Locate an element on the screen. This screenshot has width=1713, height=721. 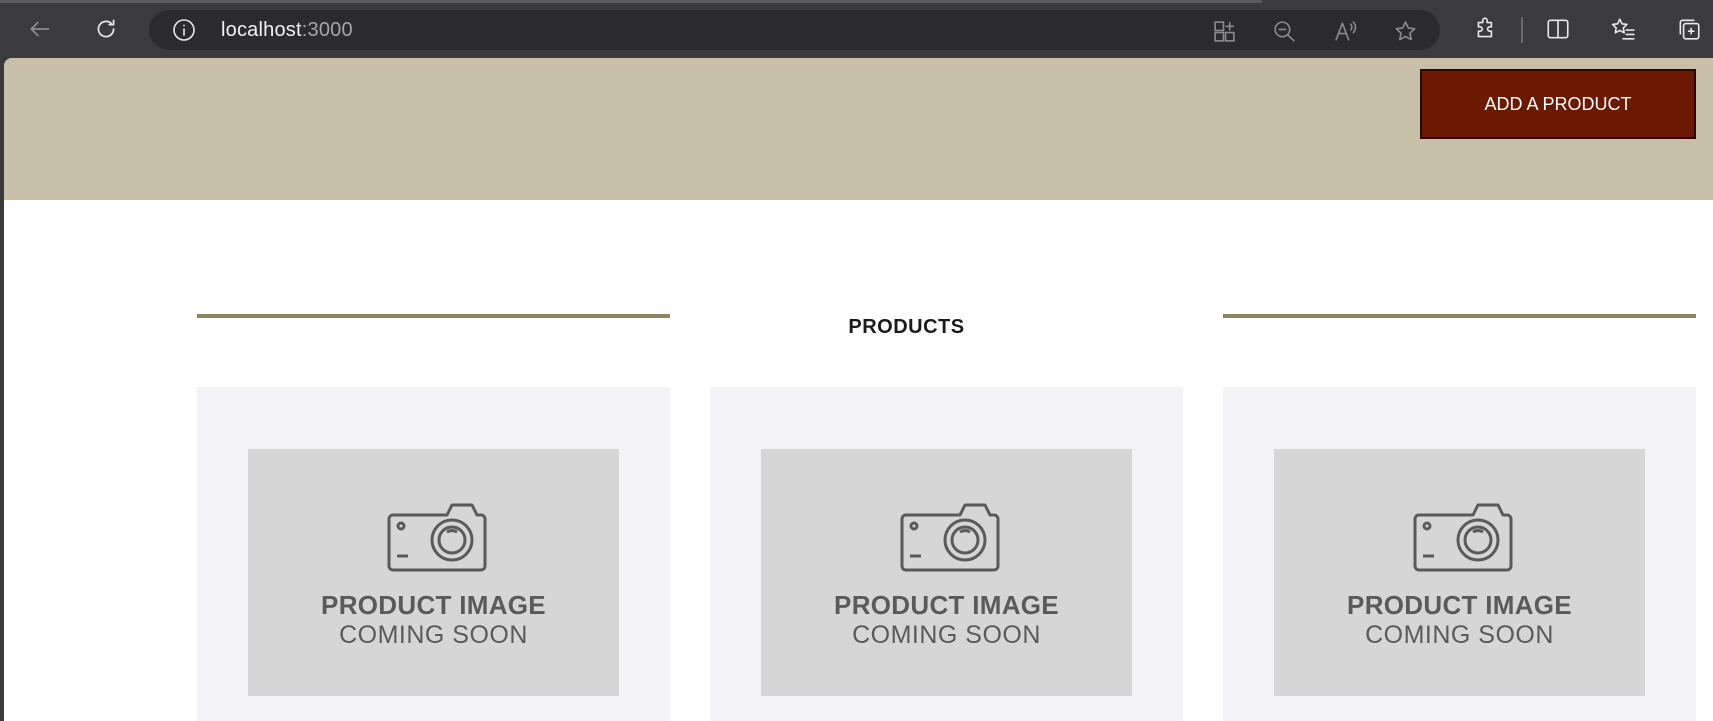
browser-toolbar: localhost:3000 is located at coordinates (856, 29).